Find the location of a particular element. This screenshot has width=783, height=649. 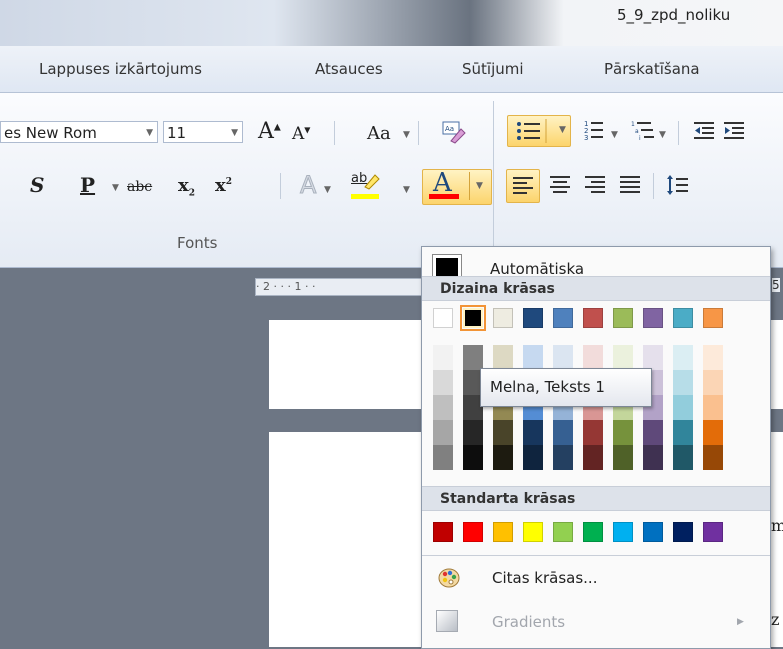

align-right-icon is located at coordinates (595, 185).